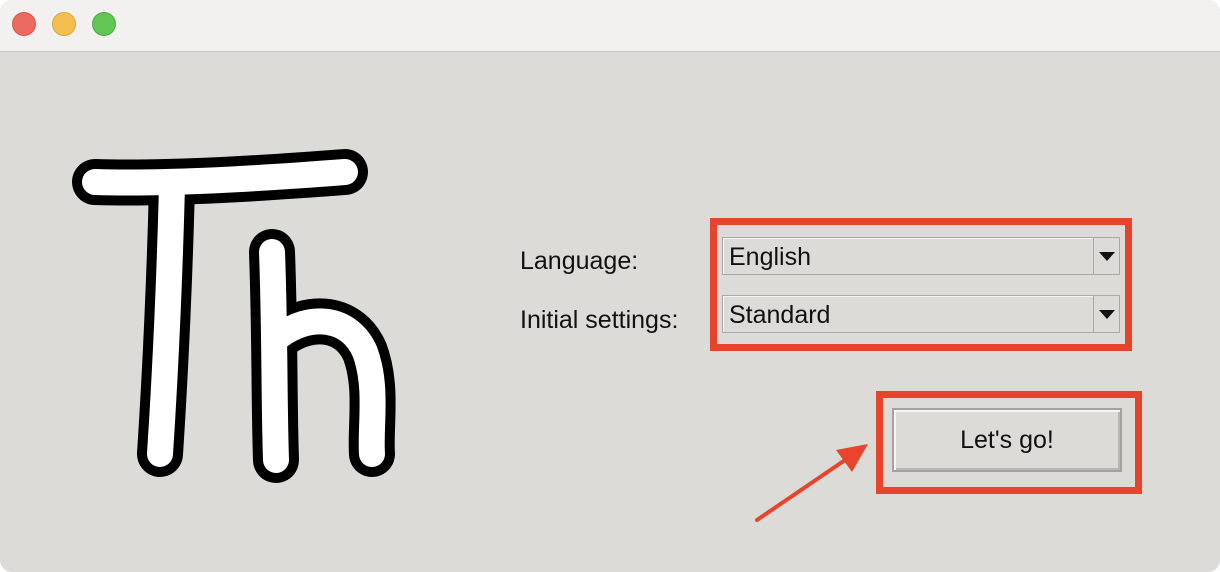 This screenshot has height=572, width=1220. I want to click on initial-settings-label: Initial settings:, so click(599, 320).